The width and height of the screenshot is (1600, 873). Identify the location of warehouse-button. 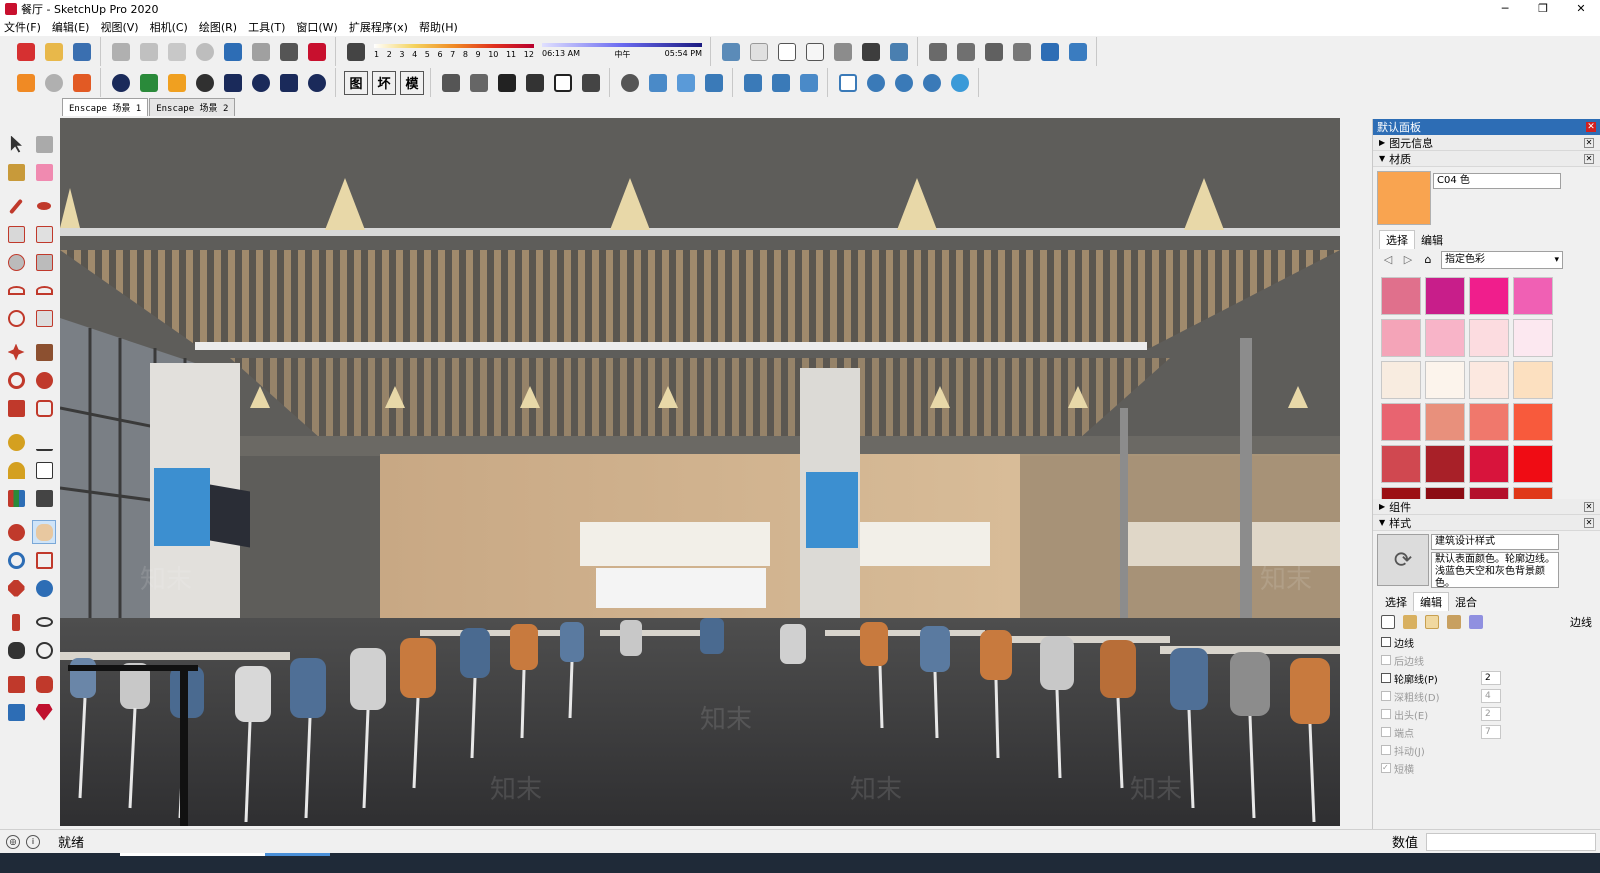
(451, 83).